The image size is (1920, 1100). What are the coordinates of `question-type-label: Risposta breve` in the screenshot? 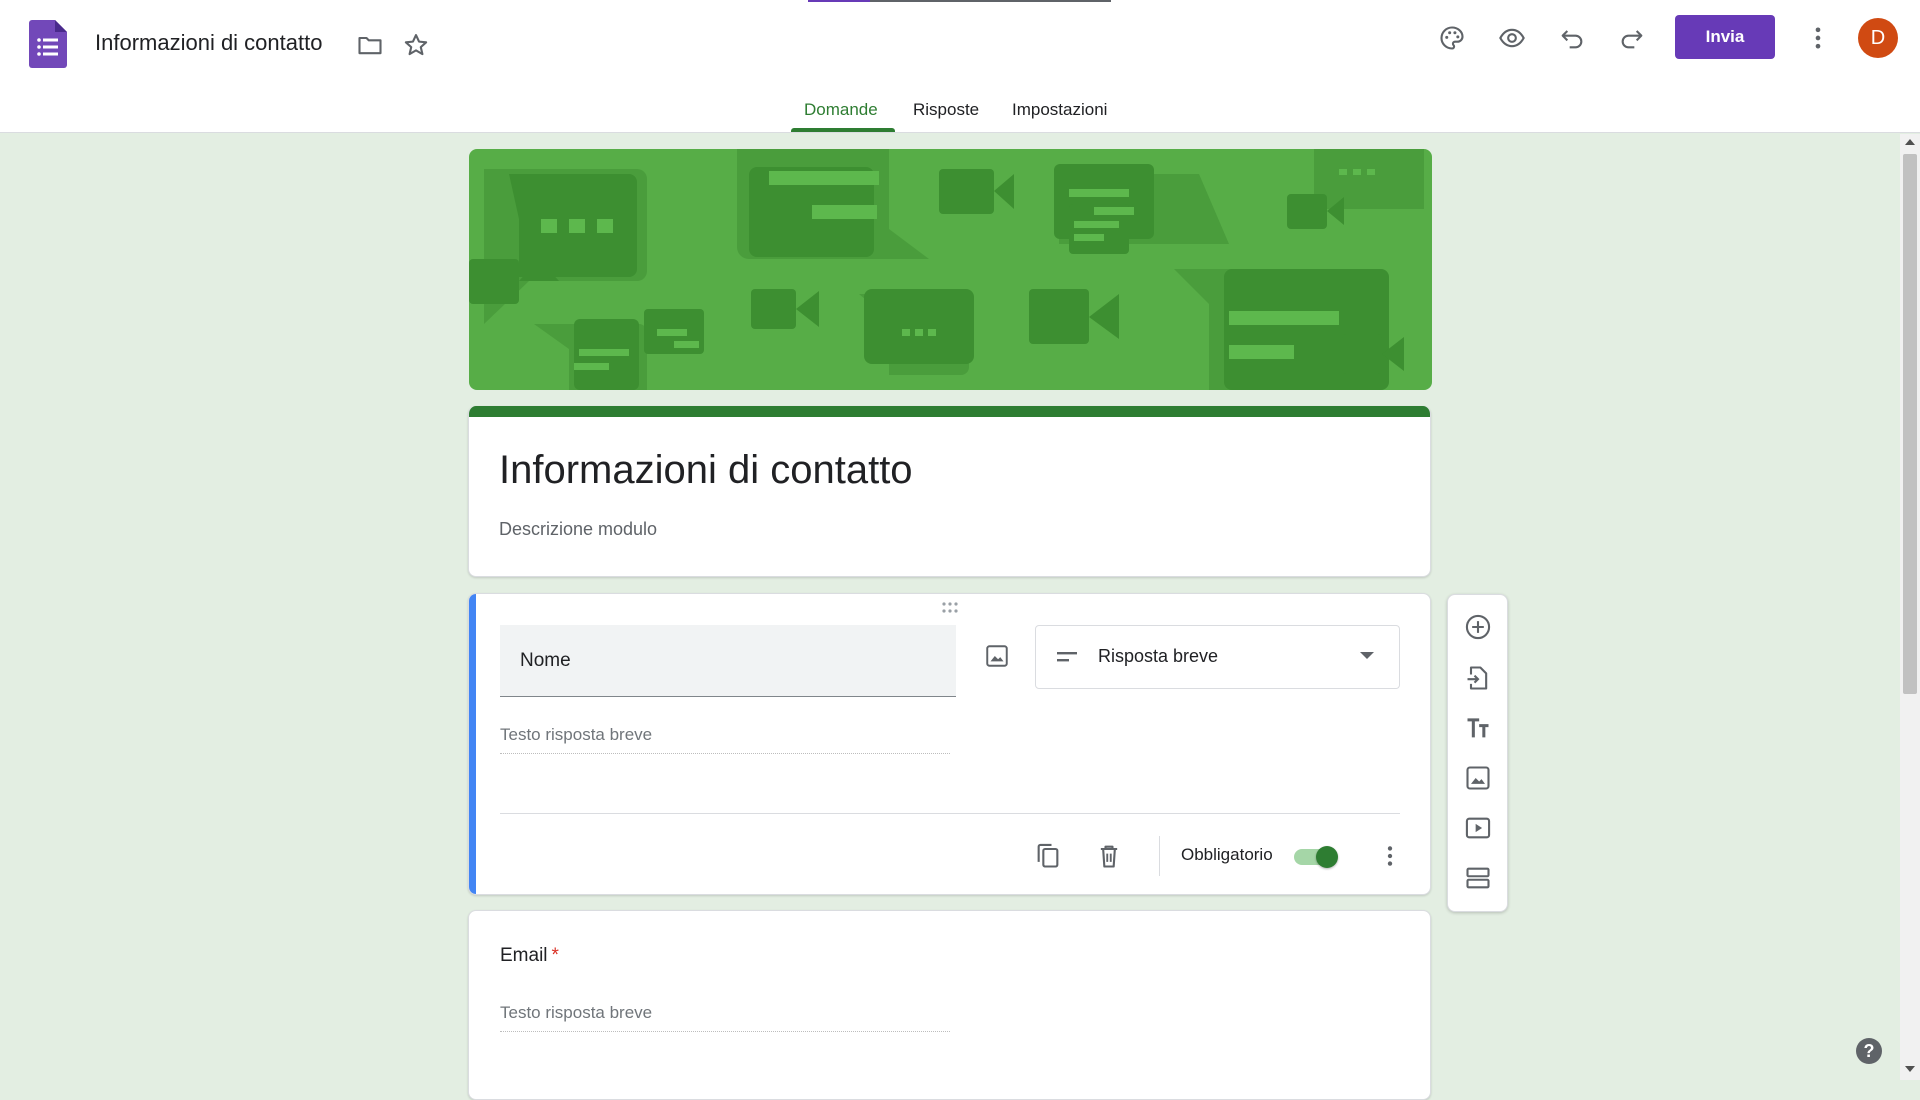 It's located at (1158, 656).